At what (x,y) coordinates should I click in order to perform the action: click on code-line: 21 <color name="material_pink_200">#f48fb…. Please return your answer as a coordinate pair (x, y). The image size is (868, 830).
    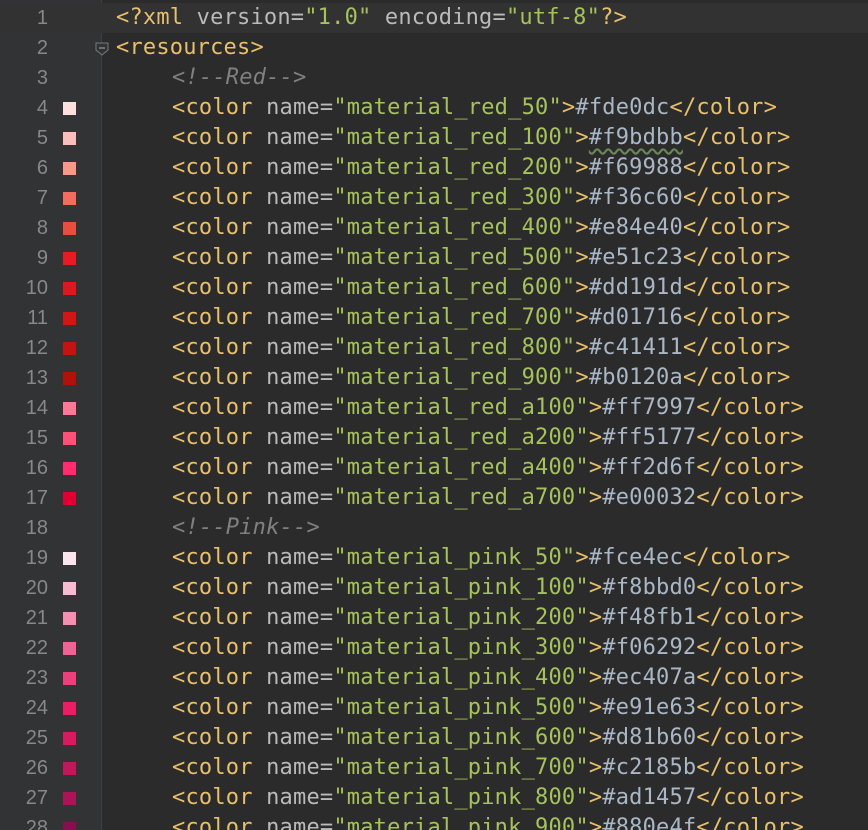
    Looking at the image, I should click on (434, 618).